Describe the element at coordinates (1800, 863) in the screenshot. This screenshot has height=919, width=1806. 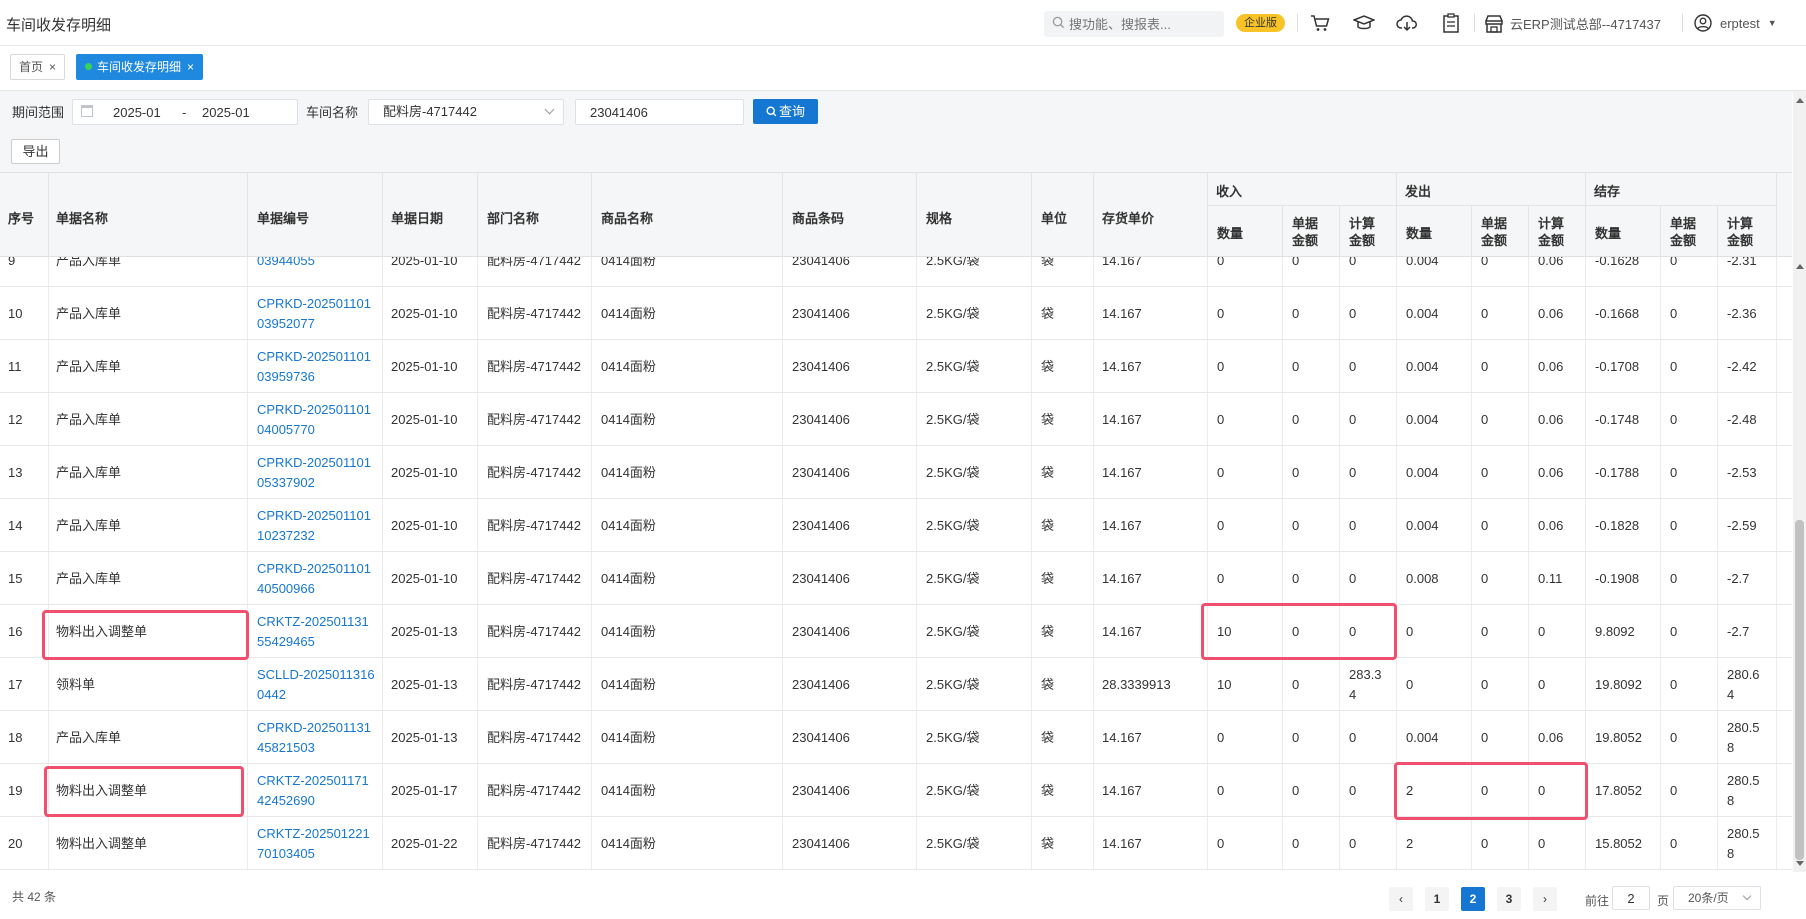
I see `scroll-down-icon` at that location.